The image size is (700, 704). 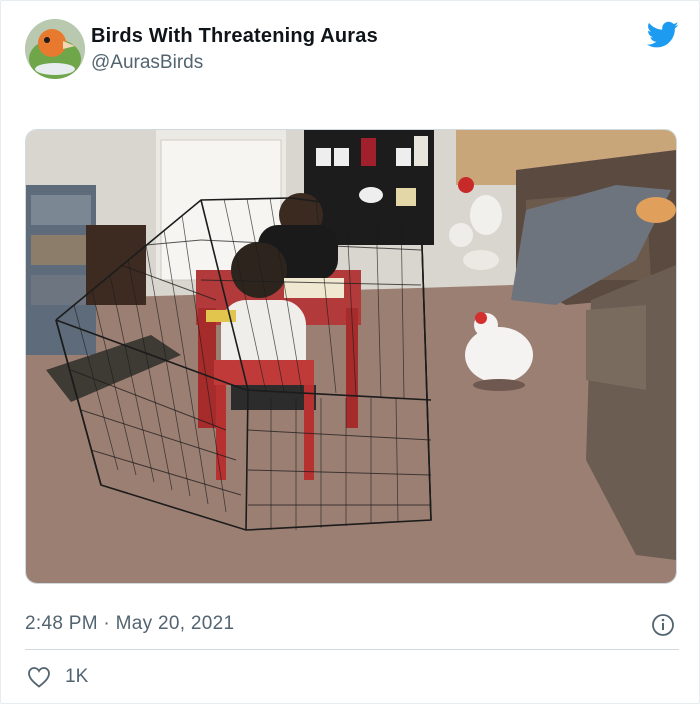 I want to click on divider, so click(x=352, y=649).